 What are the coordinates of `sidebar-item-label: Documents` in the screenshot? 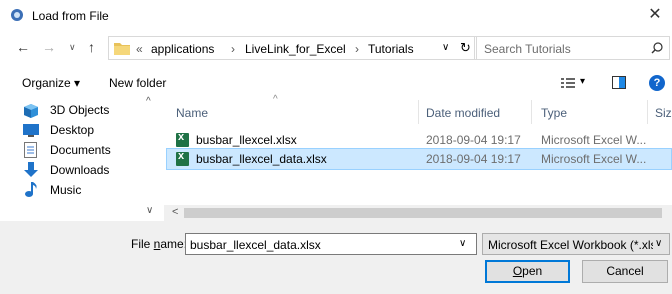 It's located at (80, 150).